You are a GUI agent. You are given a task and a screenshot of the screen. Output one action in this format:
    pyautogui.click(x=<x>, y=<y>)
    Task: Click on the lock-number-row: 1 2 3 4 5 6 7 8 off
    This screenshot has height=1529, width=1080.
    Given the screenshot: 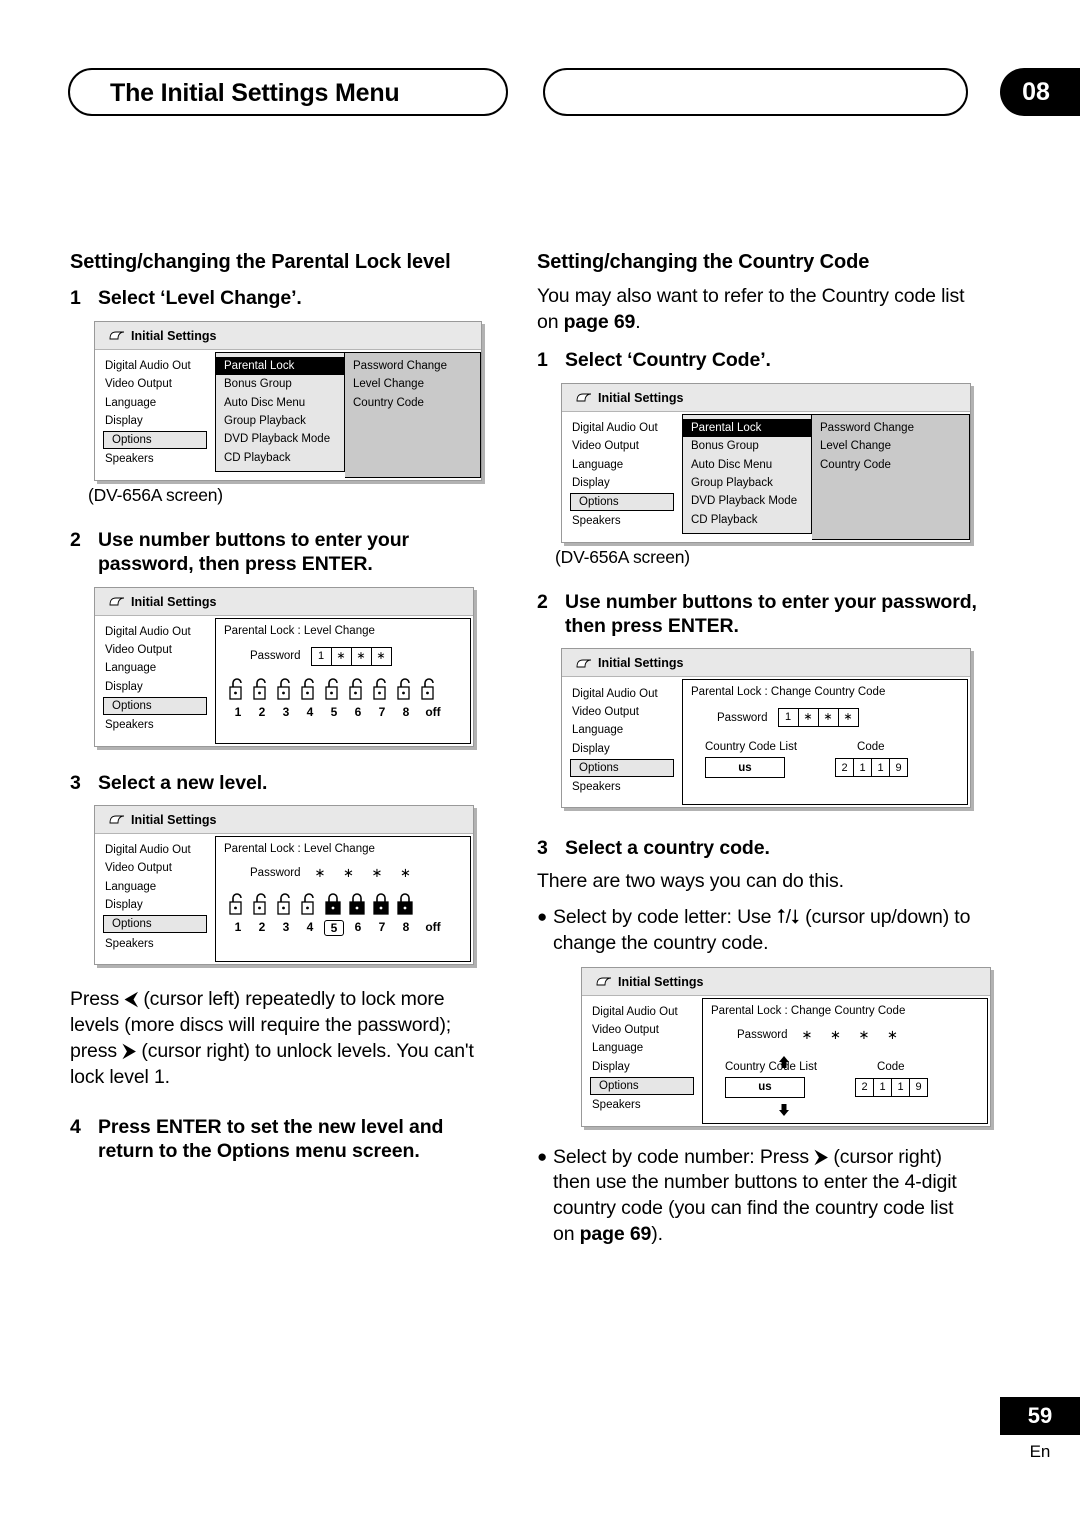 What is the action you would take?
    pyautogui.click(x=345, y=712)
    